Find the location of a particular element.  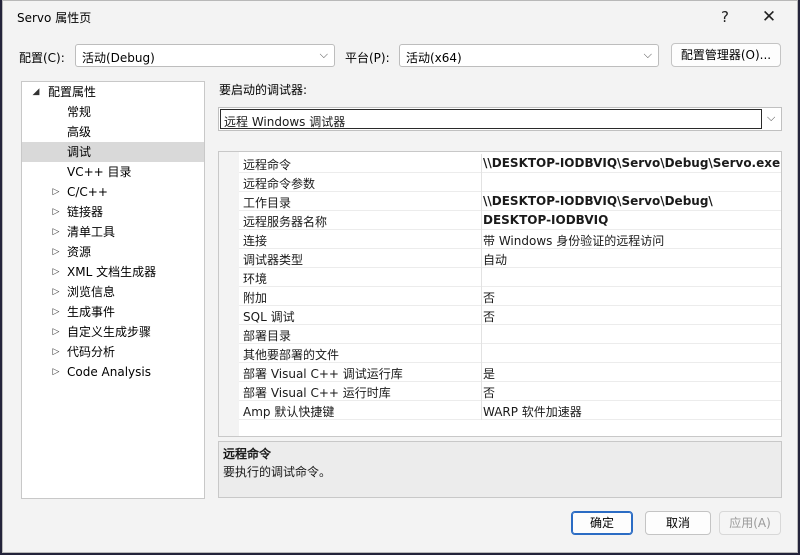

property-row: 部署 Visual C++ 运行时库 否 is located at coordinates (510, 391).